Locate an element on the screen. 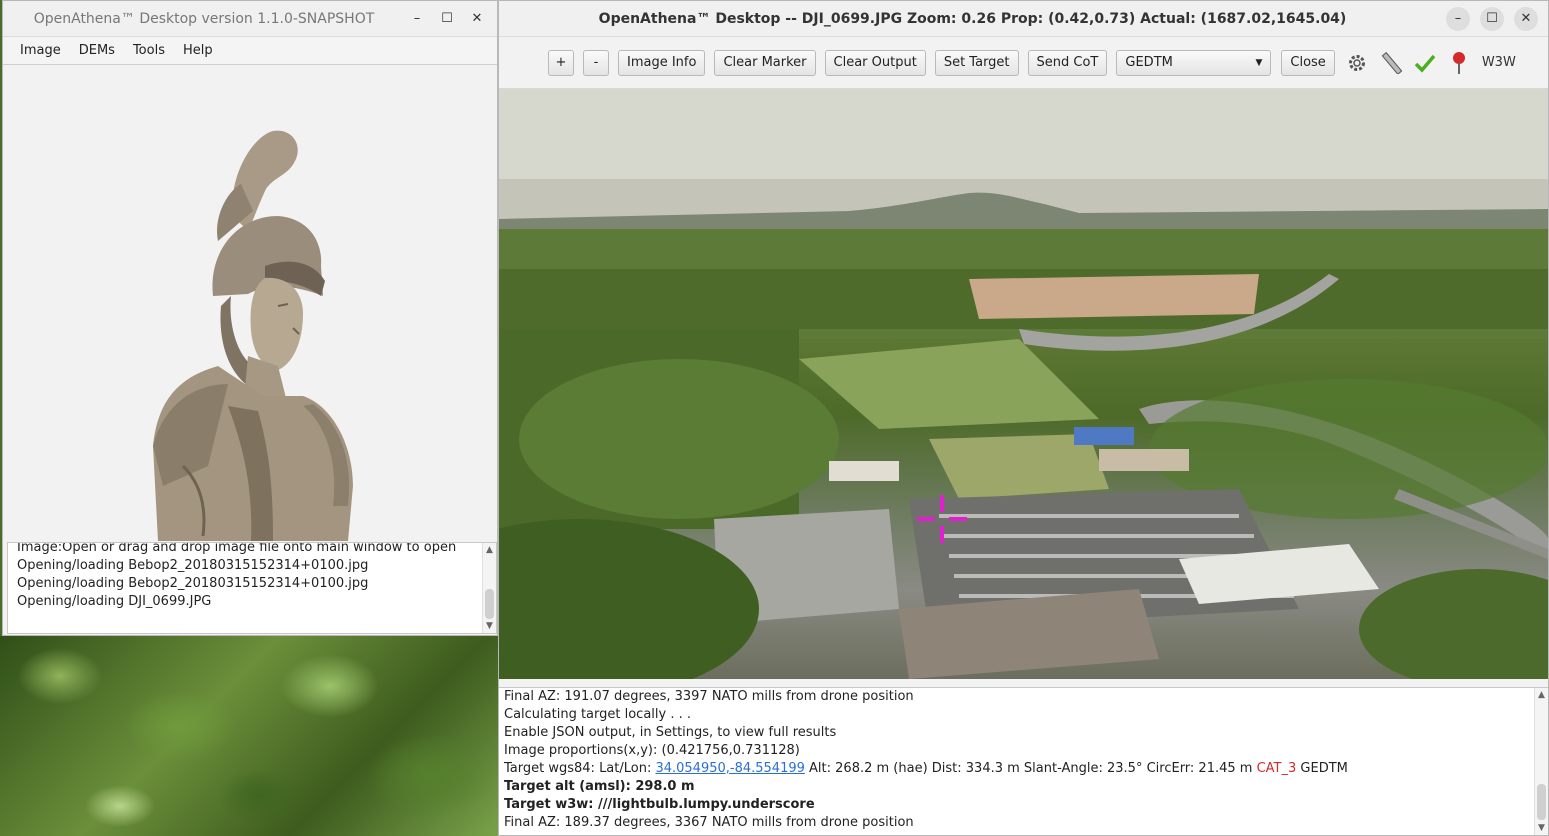 Image resolution: width=1549 pixels, height=836 pixels. target-dem: GEDTM is located at coordinates (1322, 768).